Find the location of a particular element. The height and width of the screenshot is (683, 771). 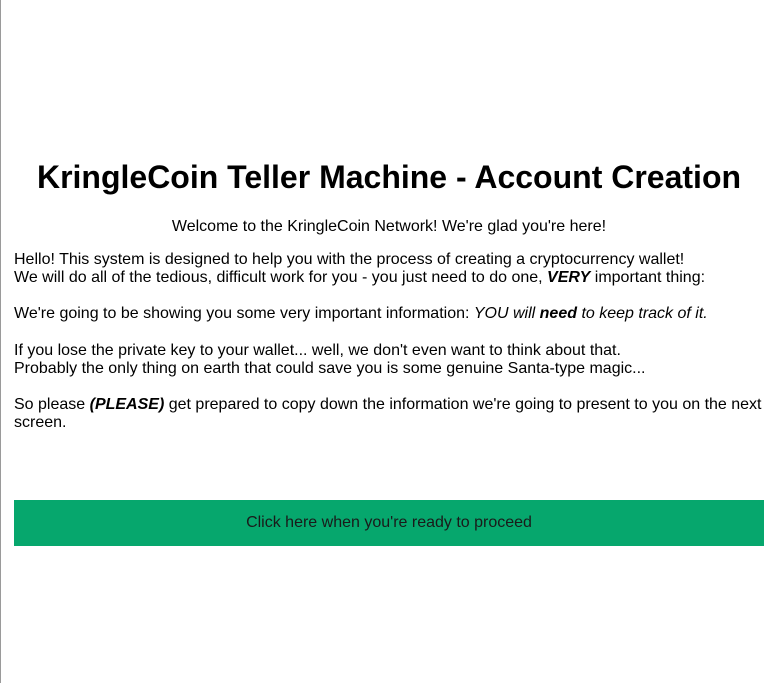

prepare-text-pre: So please is located at coordinates (52, 404).